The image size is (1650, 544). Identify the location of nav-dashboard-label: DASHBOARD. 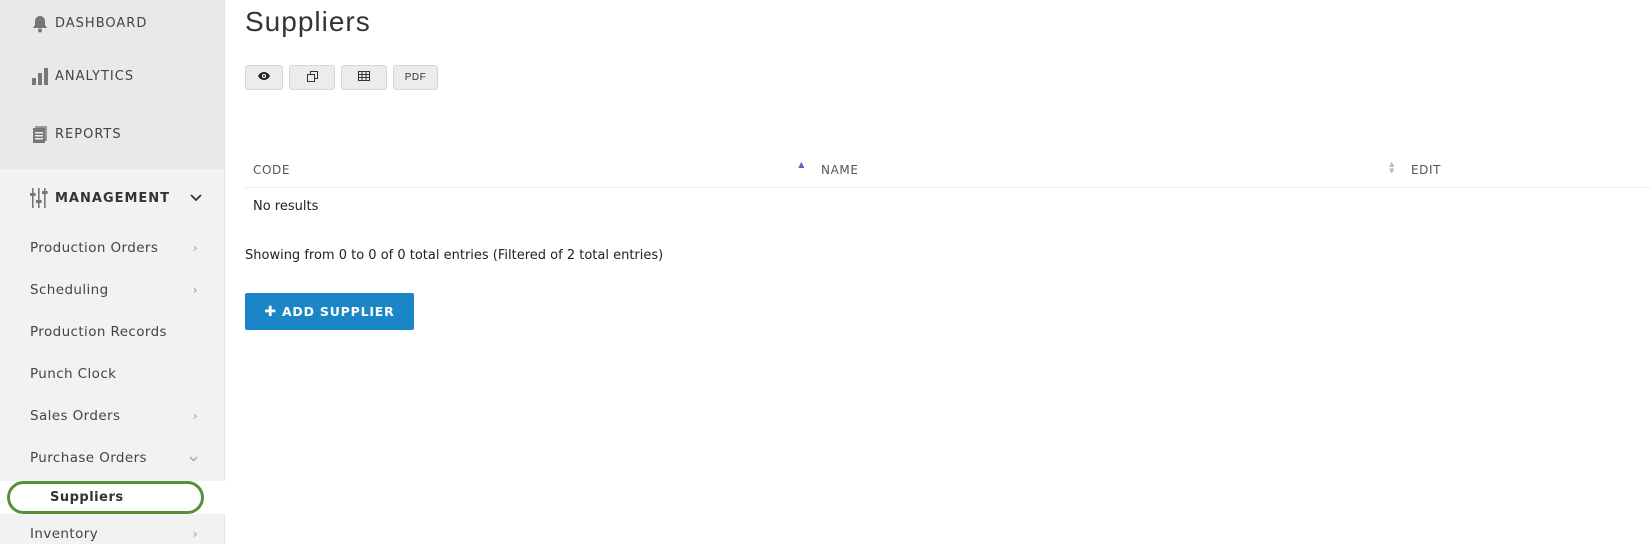
(101, 23).